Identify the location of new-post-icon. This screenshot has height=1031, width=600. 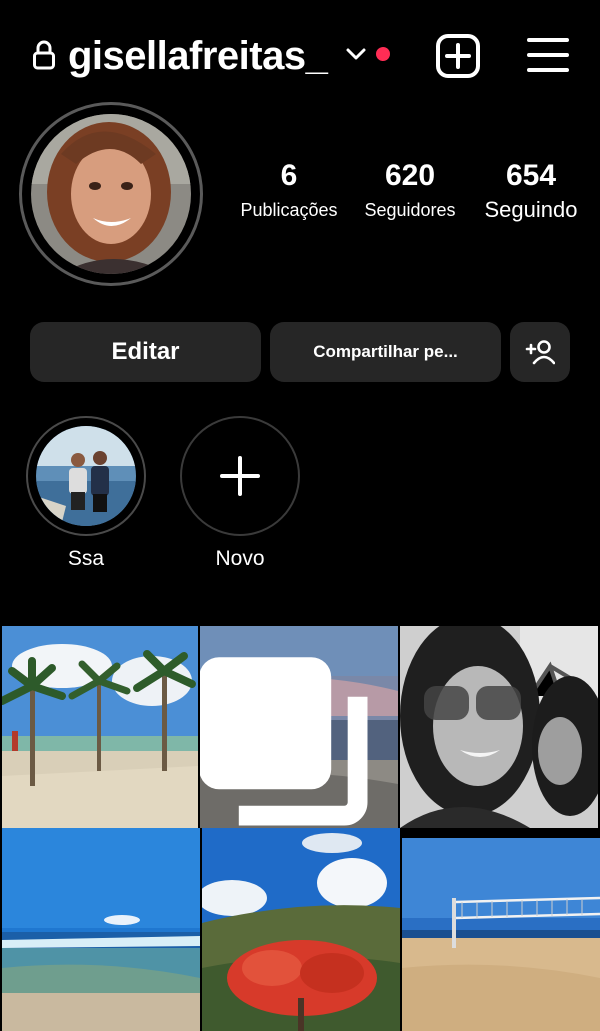
(458, 56).